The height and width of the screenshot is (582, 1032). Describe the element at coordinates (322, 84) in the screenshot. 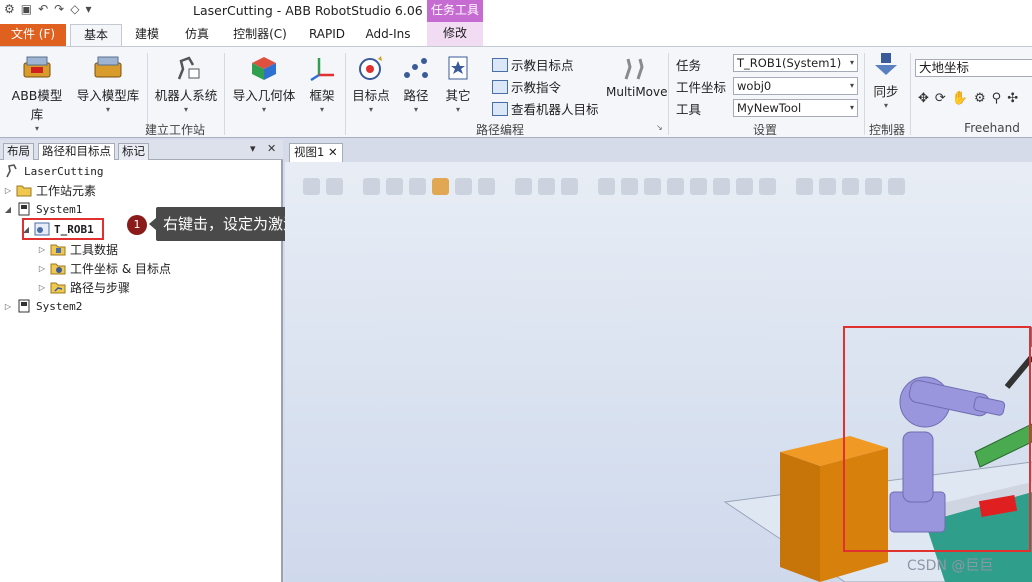

I see `frame-button: 框架 ▾` at that location.